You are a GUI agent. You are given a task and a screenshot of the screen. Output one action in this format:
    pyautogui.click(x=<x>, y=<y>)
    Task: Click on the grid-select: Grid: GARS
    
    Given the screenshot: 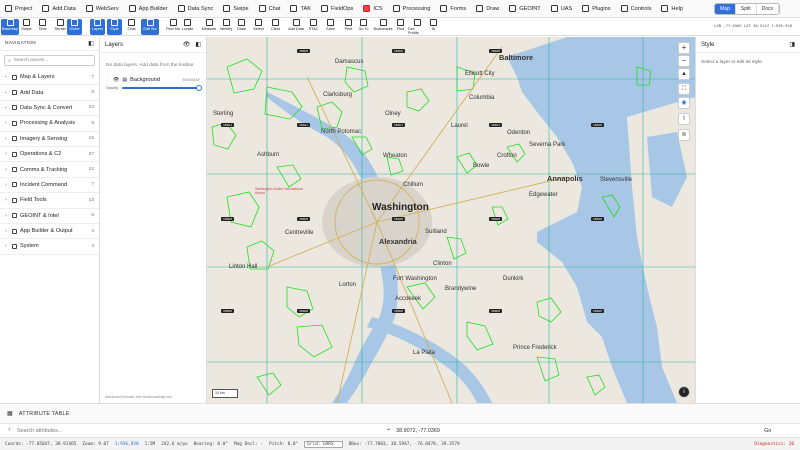 What is the action you would take?
    pyautogui.click(x=323, y=444)
    